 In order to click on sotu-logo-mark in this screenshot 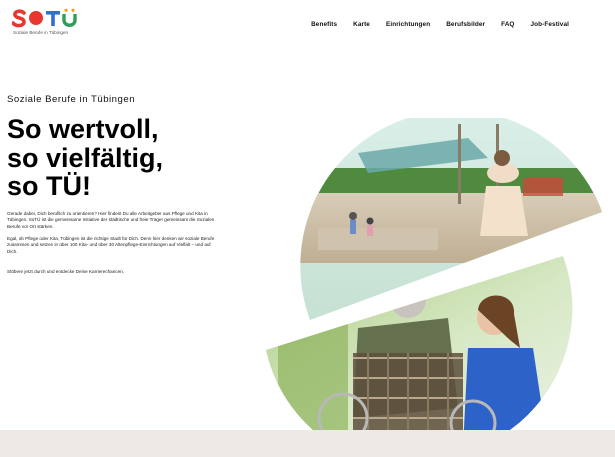, I will do `click(44, 18)`.